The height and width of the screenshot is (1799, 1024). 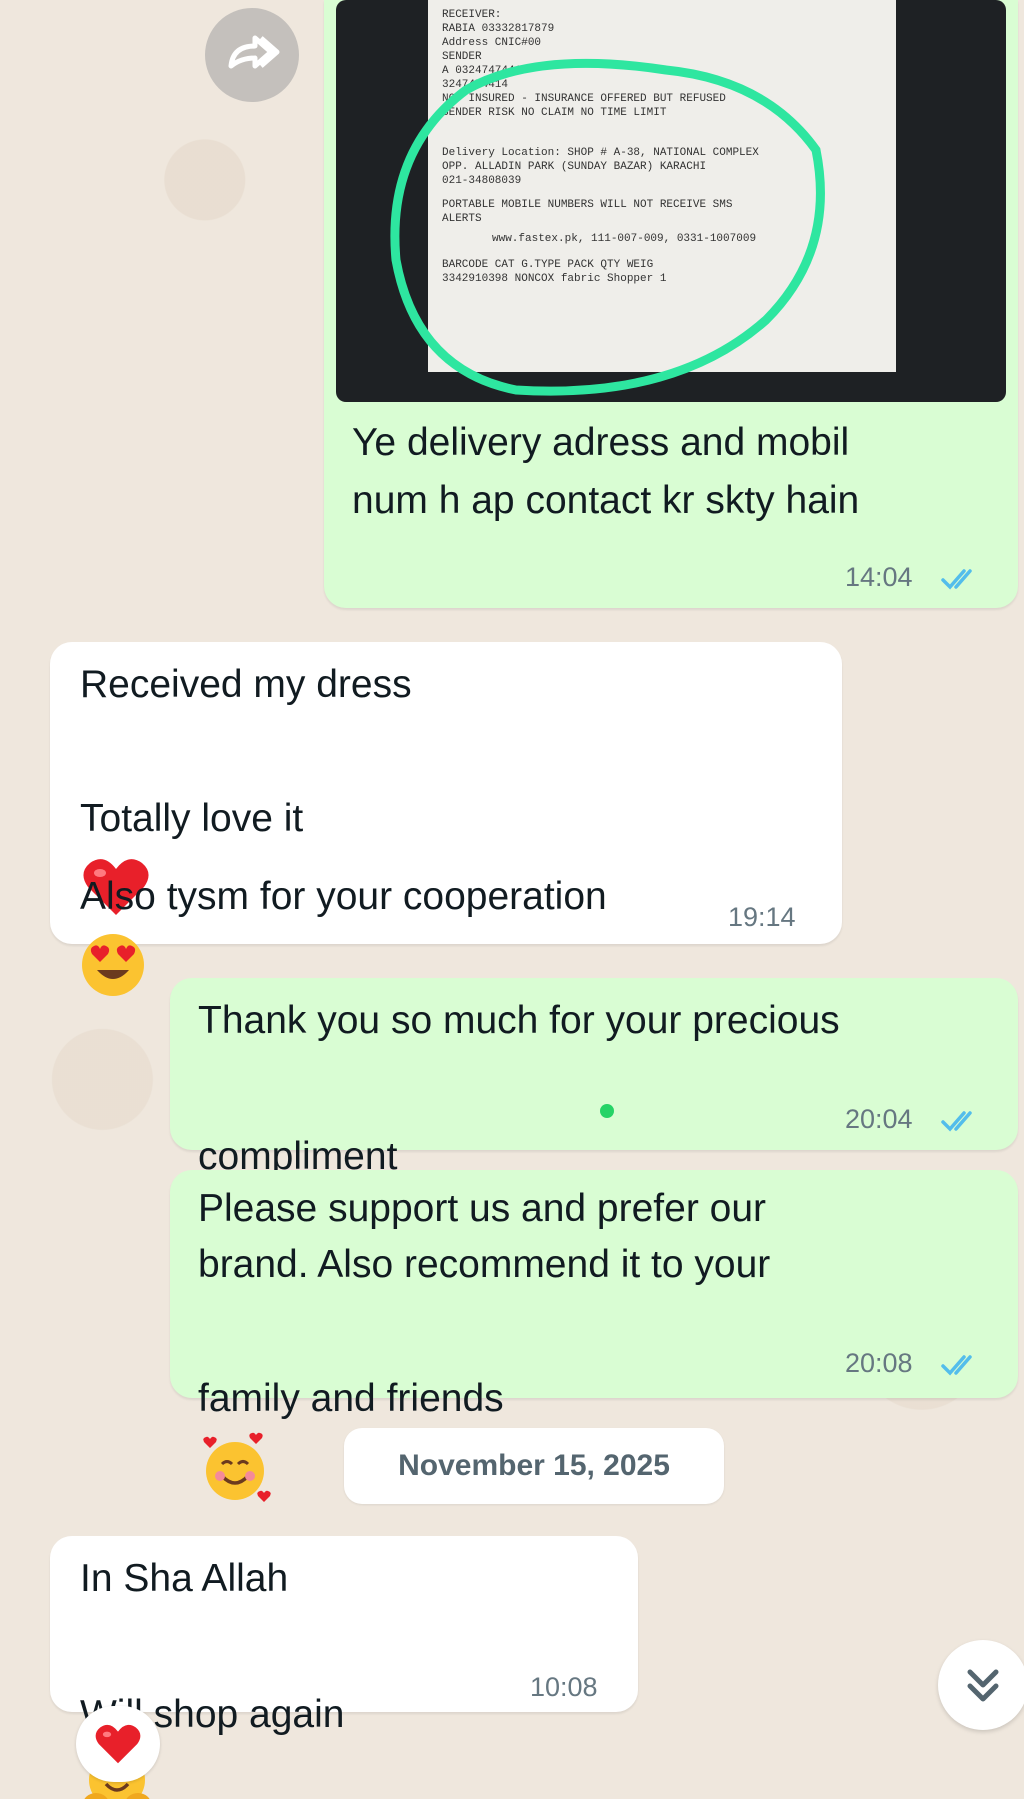 I want to click on online-indicator, so click(x=607, y=1111).